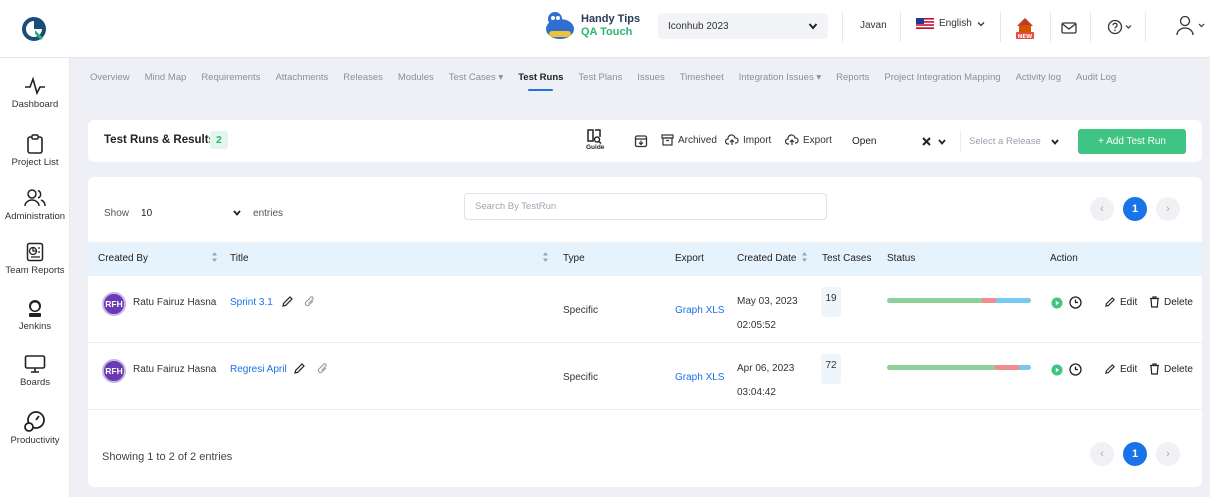  What do you see at coordinates (650, 81) in the screenshot?
I see `tab-issues: Issues` at bounding box center [650, 81].